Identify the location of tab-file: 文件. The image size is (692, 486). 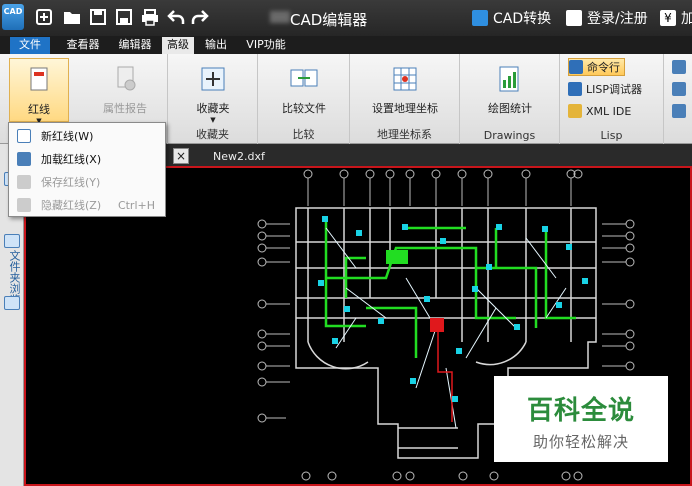
(30, 45).